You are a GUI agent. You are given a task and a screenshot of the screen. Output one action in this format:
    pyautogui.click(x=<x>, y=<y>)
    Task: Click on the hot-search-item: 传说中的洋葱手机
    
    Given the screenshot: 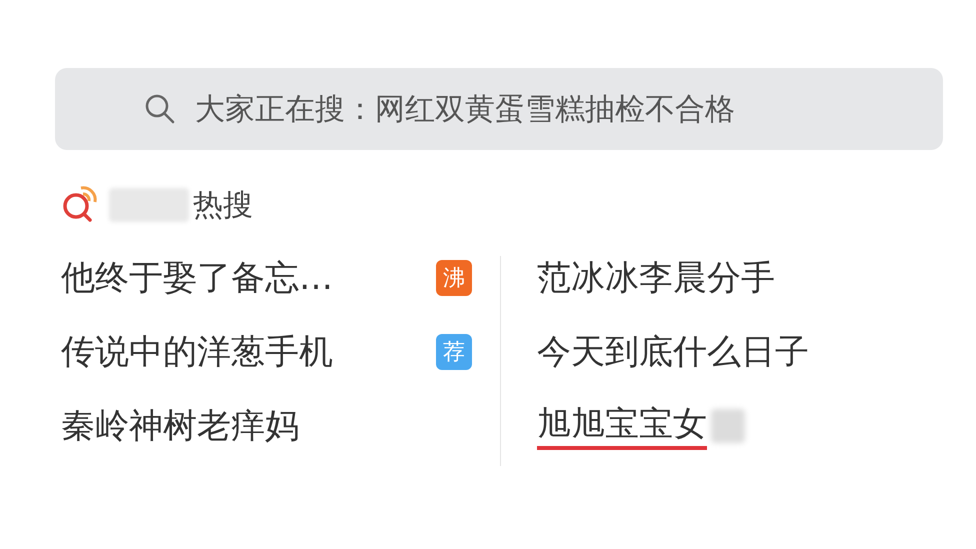 What is the action you would take?
    pyautogui.click(x=197, y=352)
    